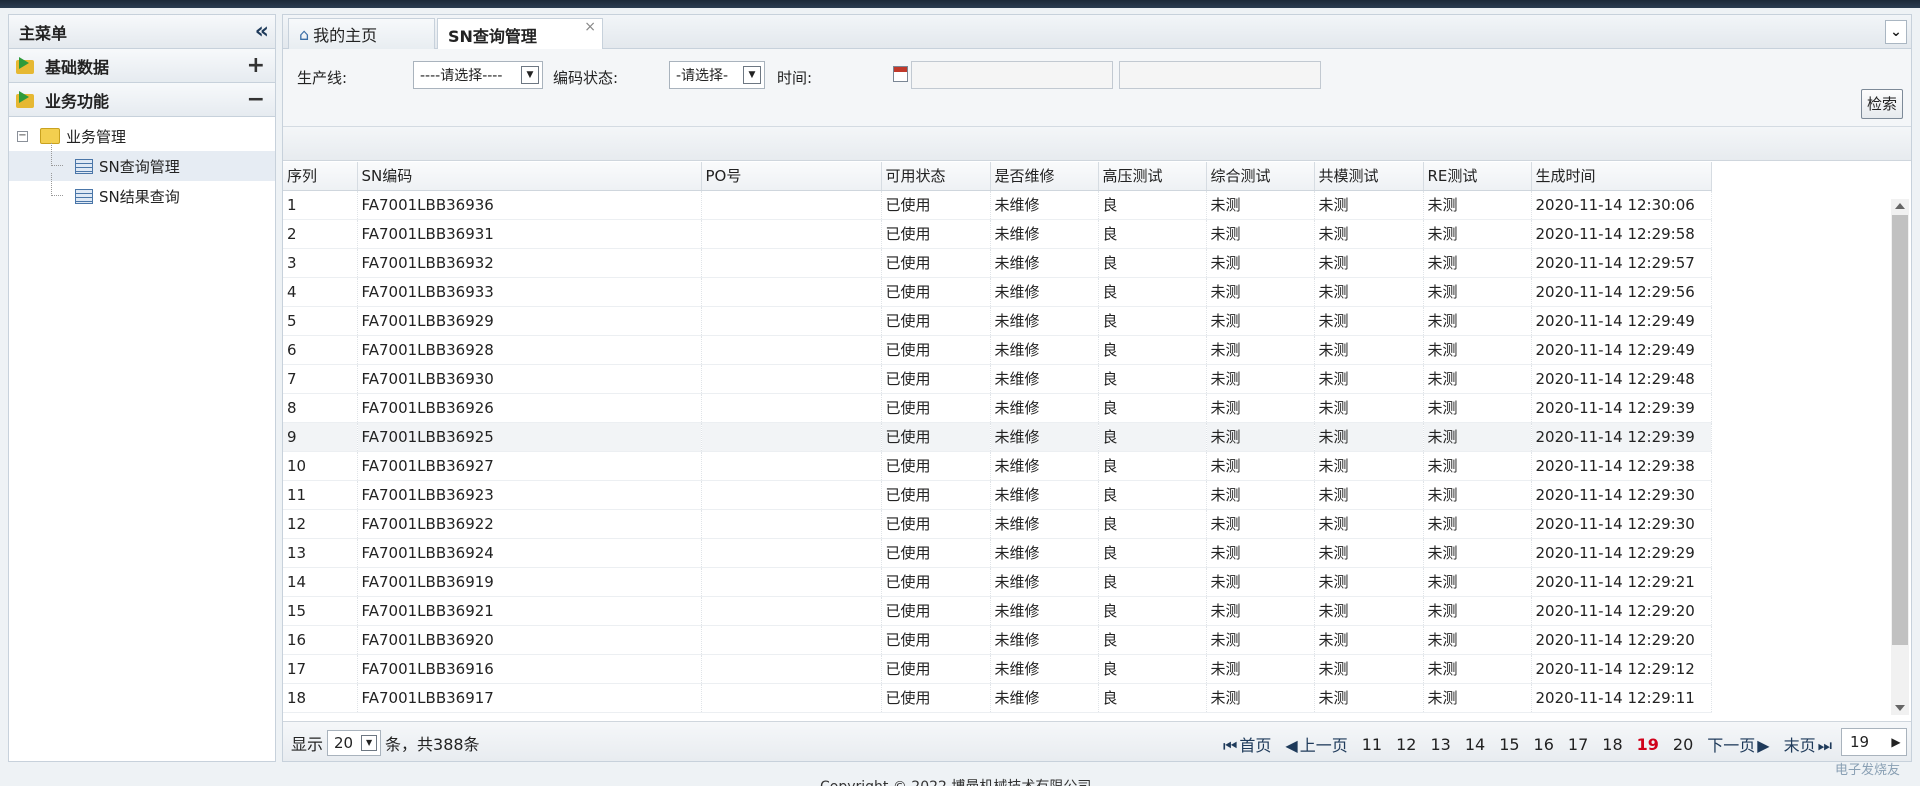 This screenshot has height=786, width=1920. What do you see at coordinates (936, 205) in the screenshot?
I see `table-cell: 已使用` at bounding box center [936, 205].